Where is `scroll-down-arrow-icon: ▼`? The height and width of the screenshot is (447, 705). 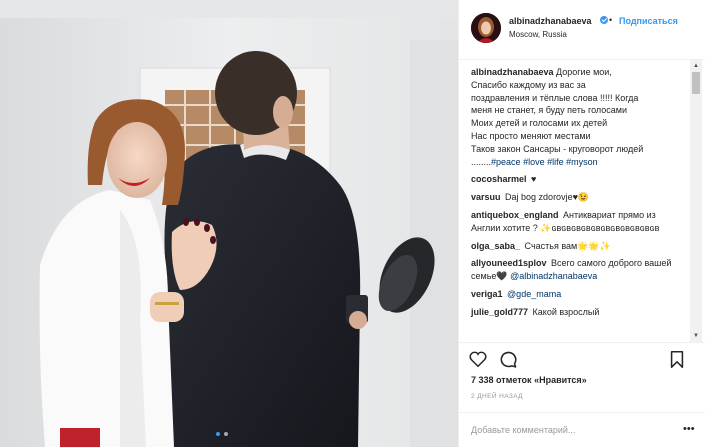 scroll-down-arrow-icon: ▼ is located at coordinates (696, 336).